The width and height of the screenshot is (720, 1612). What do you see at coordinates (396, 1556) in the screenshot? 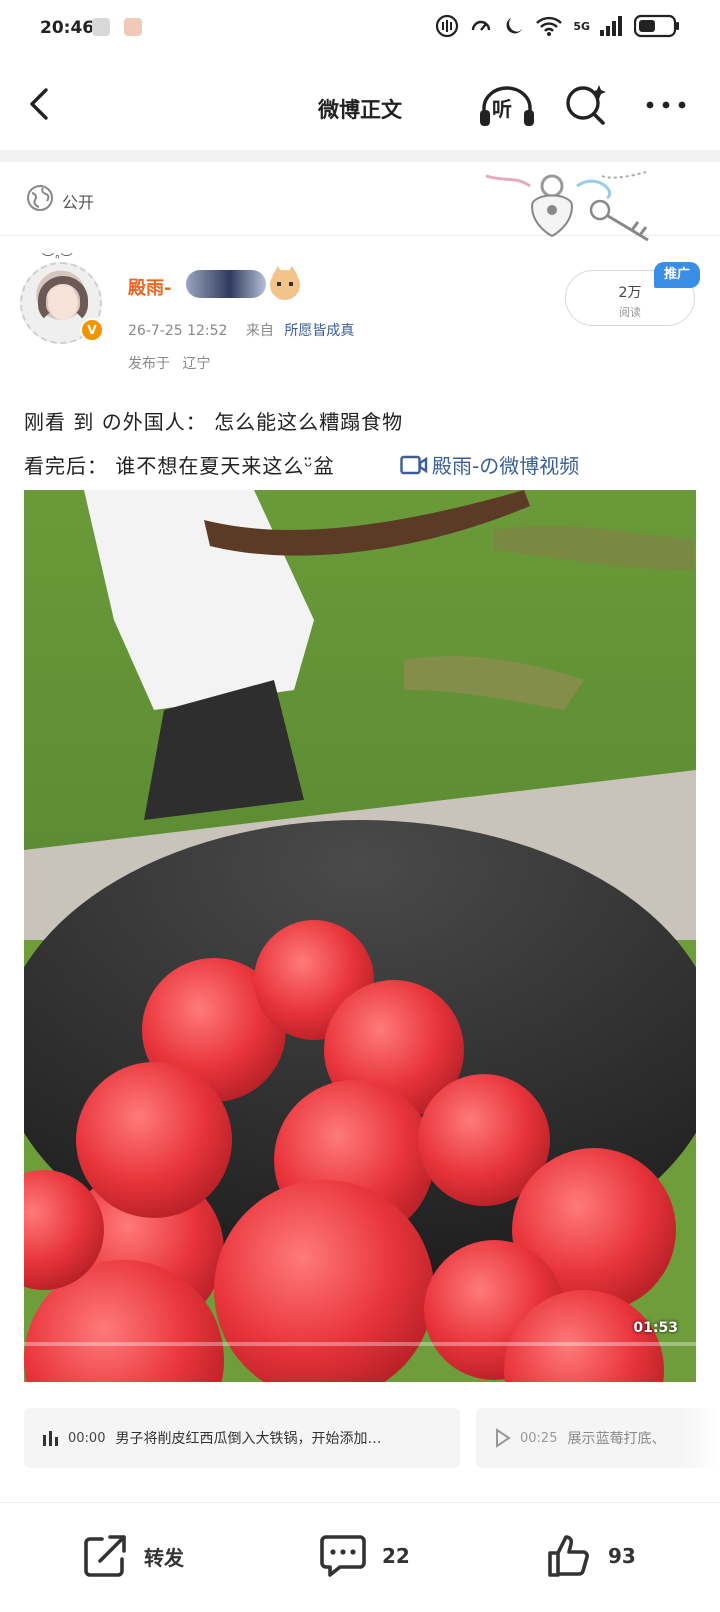
I see `comment-count: 22` at bounding box center [396, 1556].